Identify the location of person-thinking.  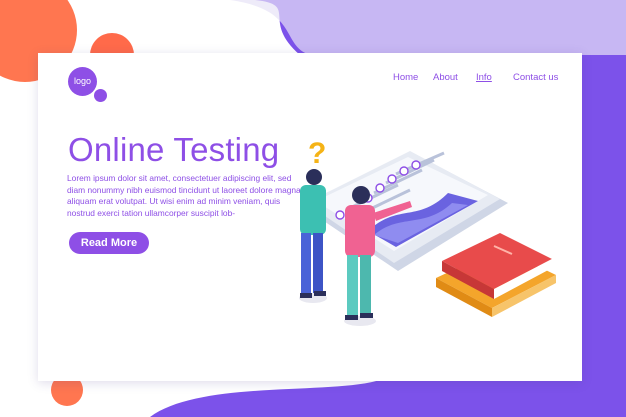
(313, 236).